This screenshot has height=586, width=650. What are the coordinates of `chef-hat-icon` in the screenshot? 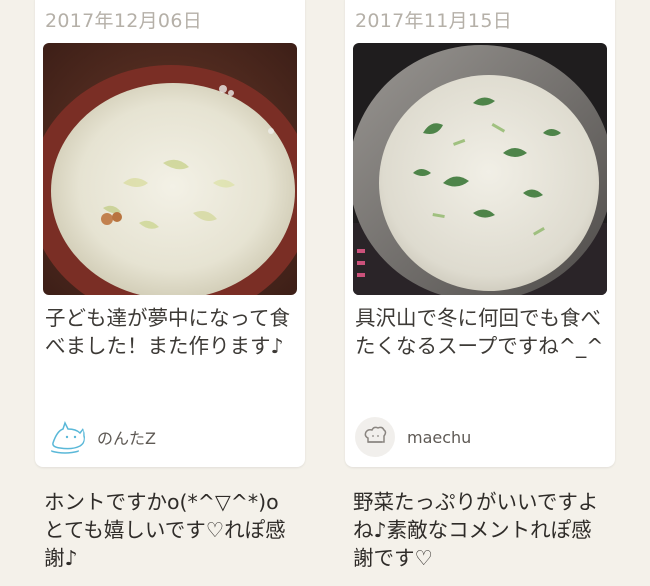 It's located at (375, 437).